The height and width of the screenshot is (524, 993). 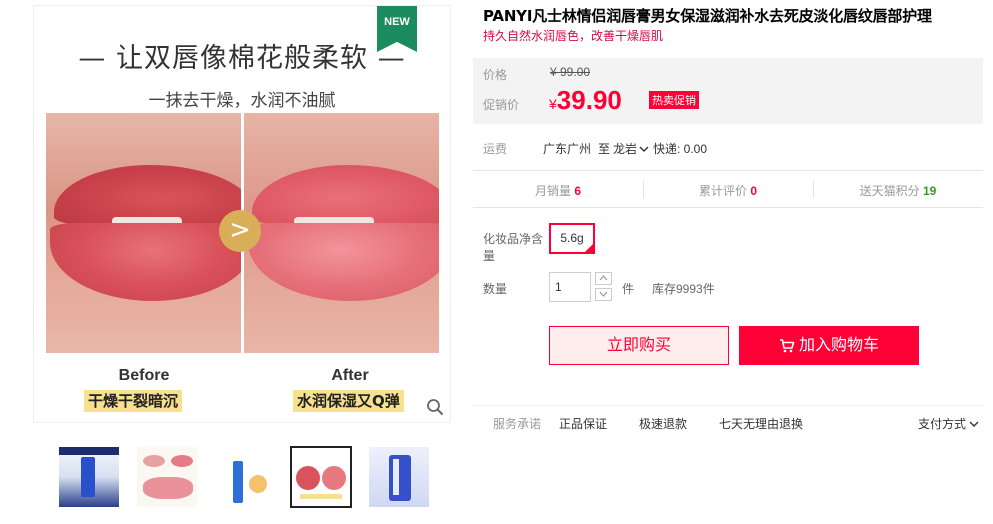 I want to click on review-count: 累计评价 0, so click(x=728, y=190).